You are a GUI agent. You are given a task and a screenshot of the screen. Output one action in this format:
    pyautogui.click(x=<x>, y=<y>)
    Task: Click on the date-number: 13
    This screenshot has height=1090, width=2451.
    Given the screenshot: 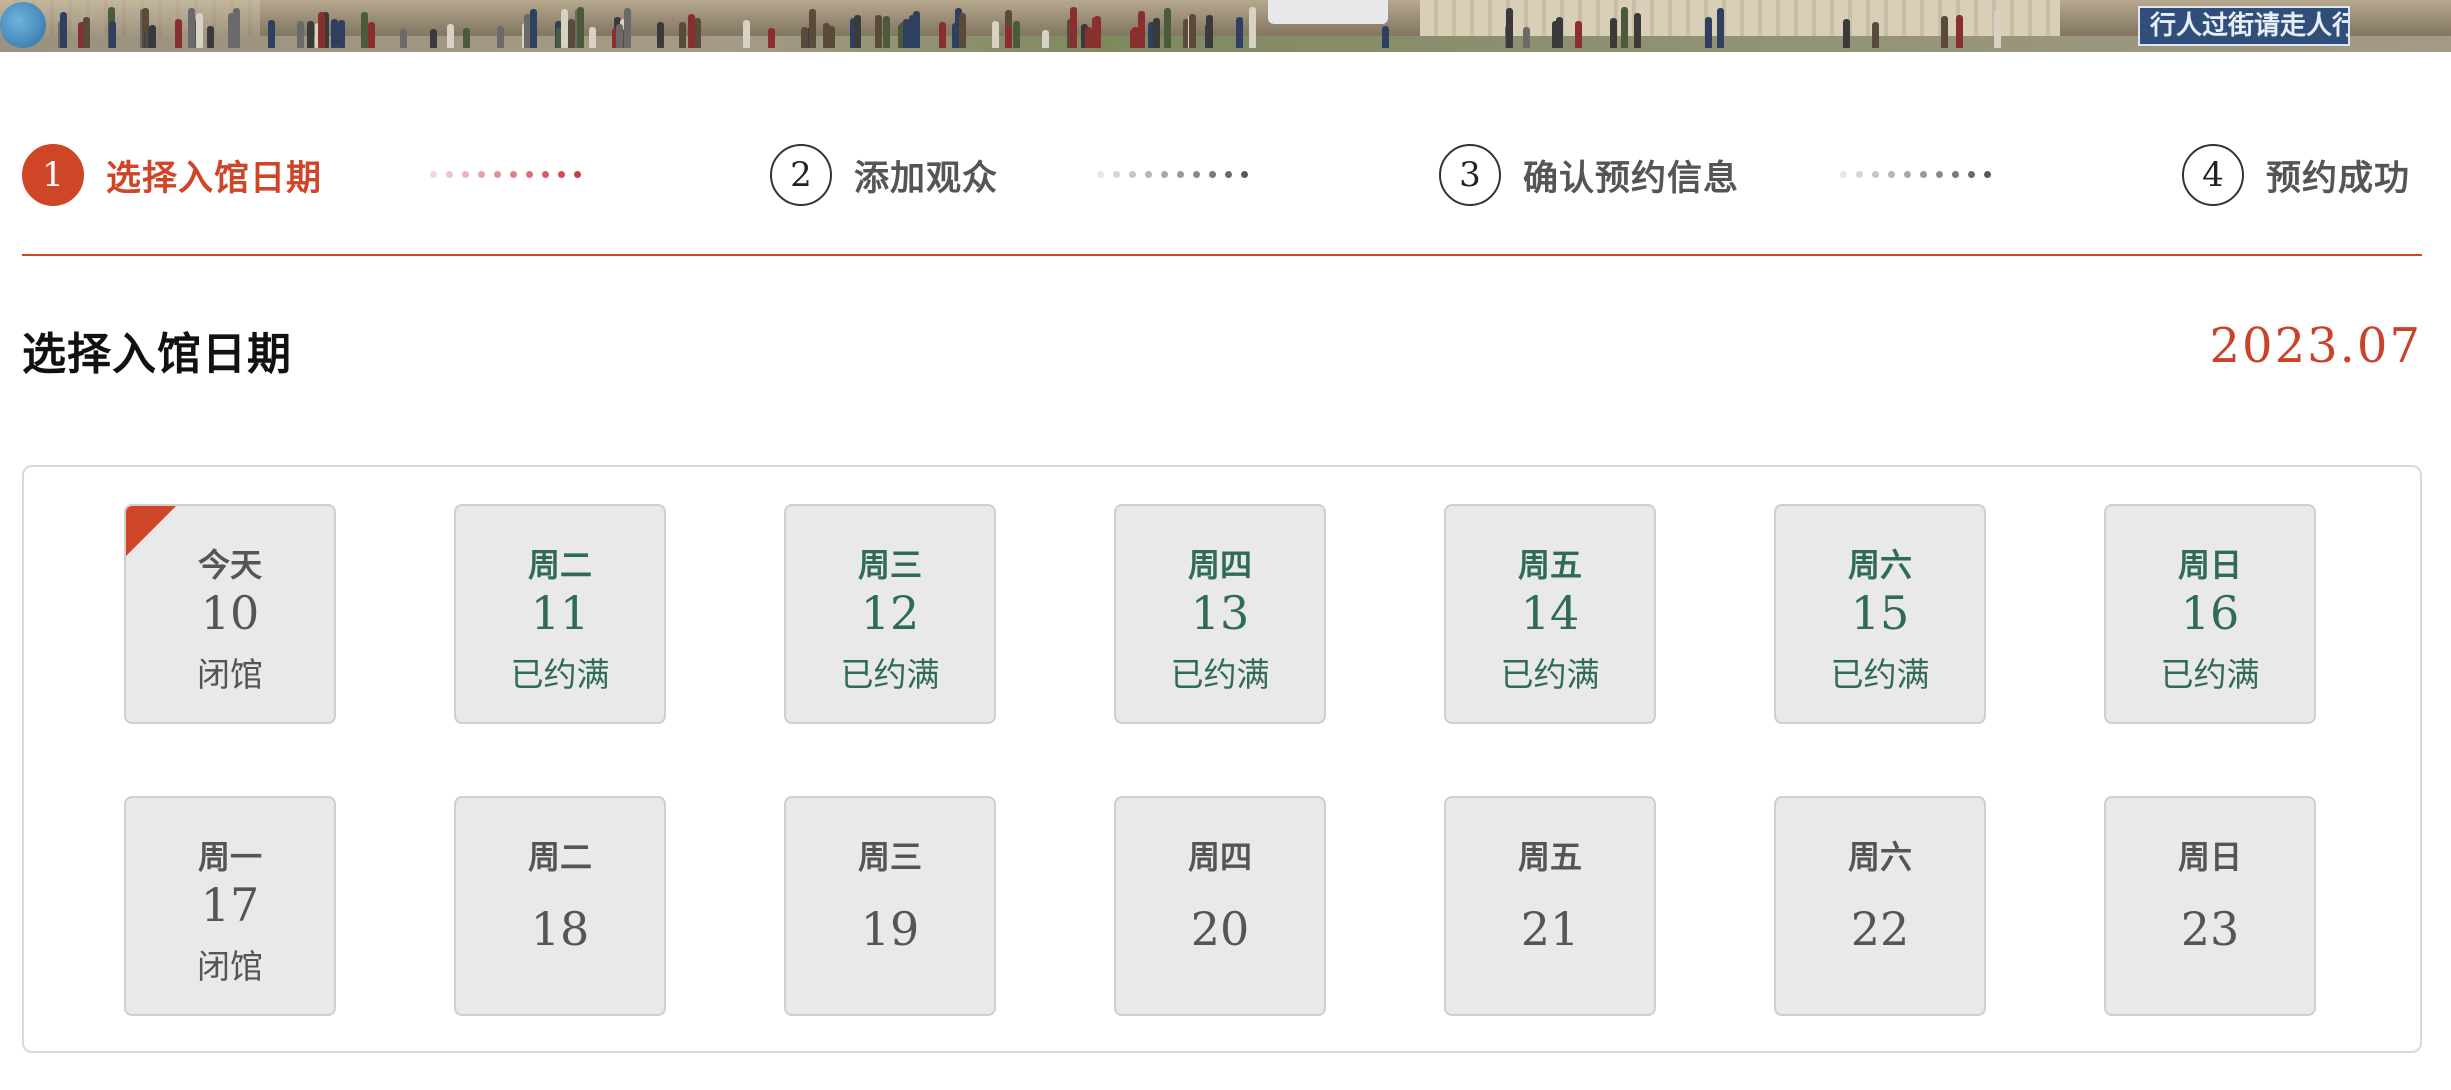 What is the action you would take?
    pyautogui.click(x=1220, y=613)
    